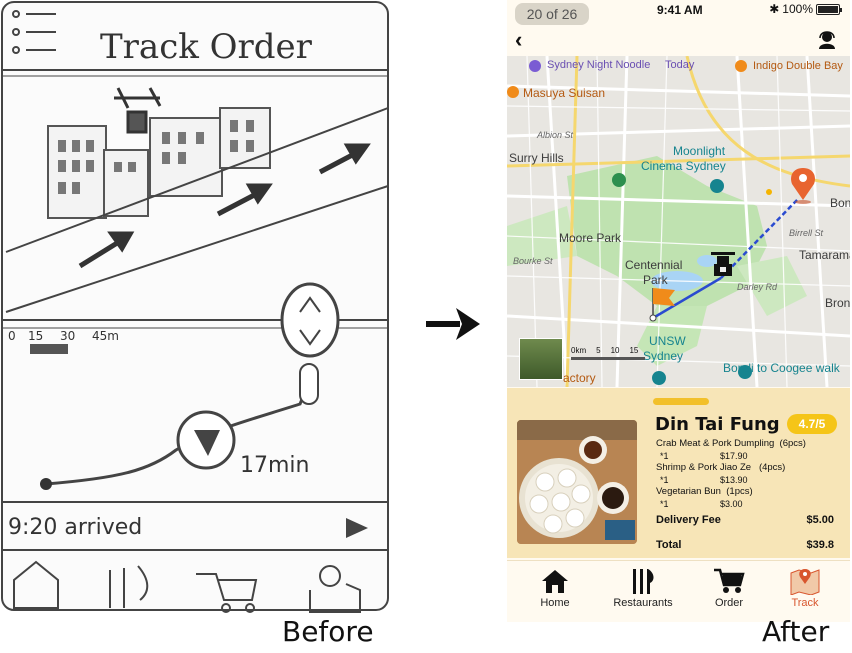  I want to click on sketch-scale-label: 45m, so click(105, 336).